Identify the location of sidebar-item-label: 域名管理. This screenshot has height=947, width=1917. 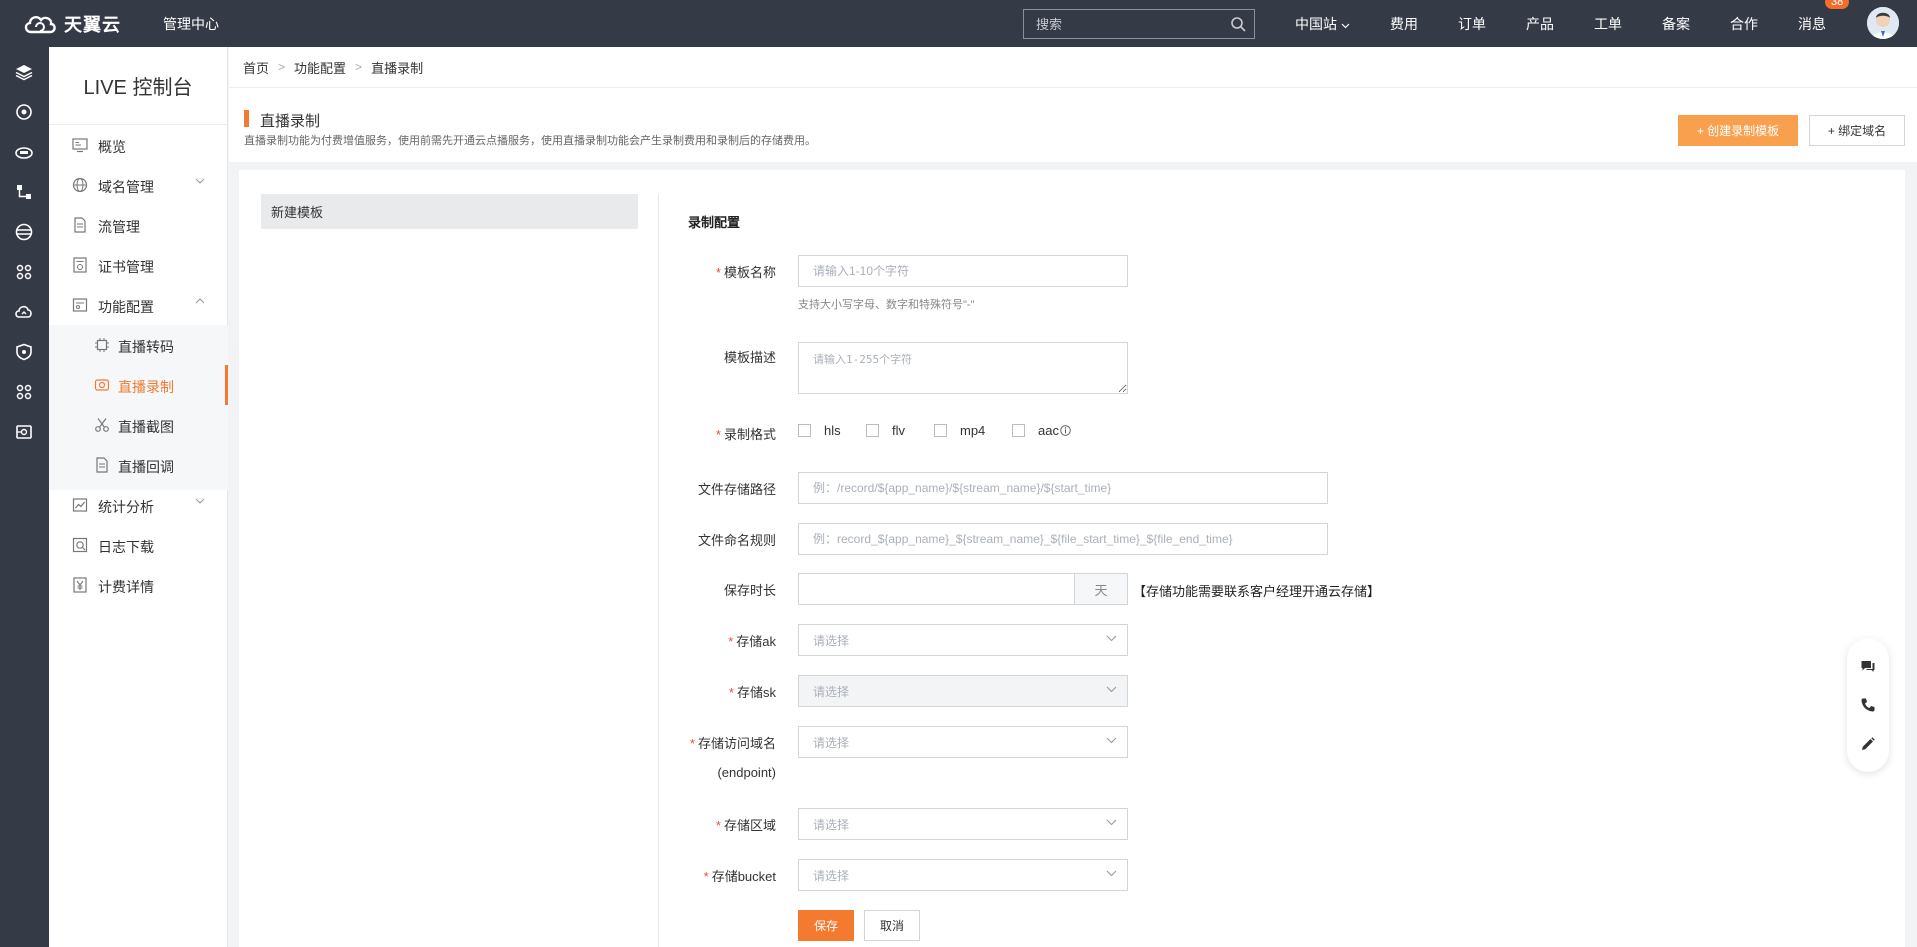
(126, 187).